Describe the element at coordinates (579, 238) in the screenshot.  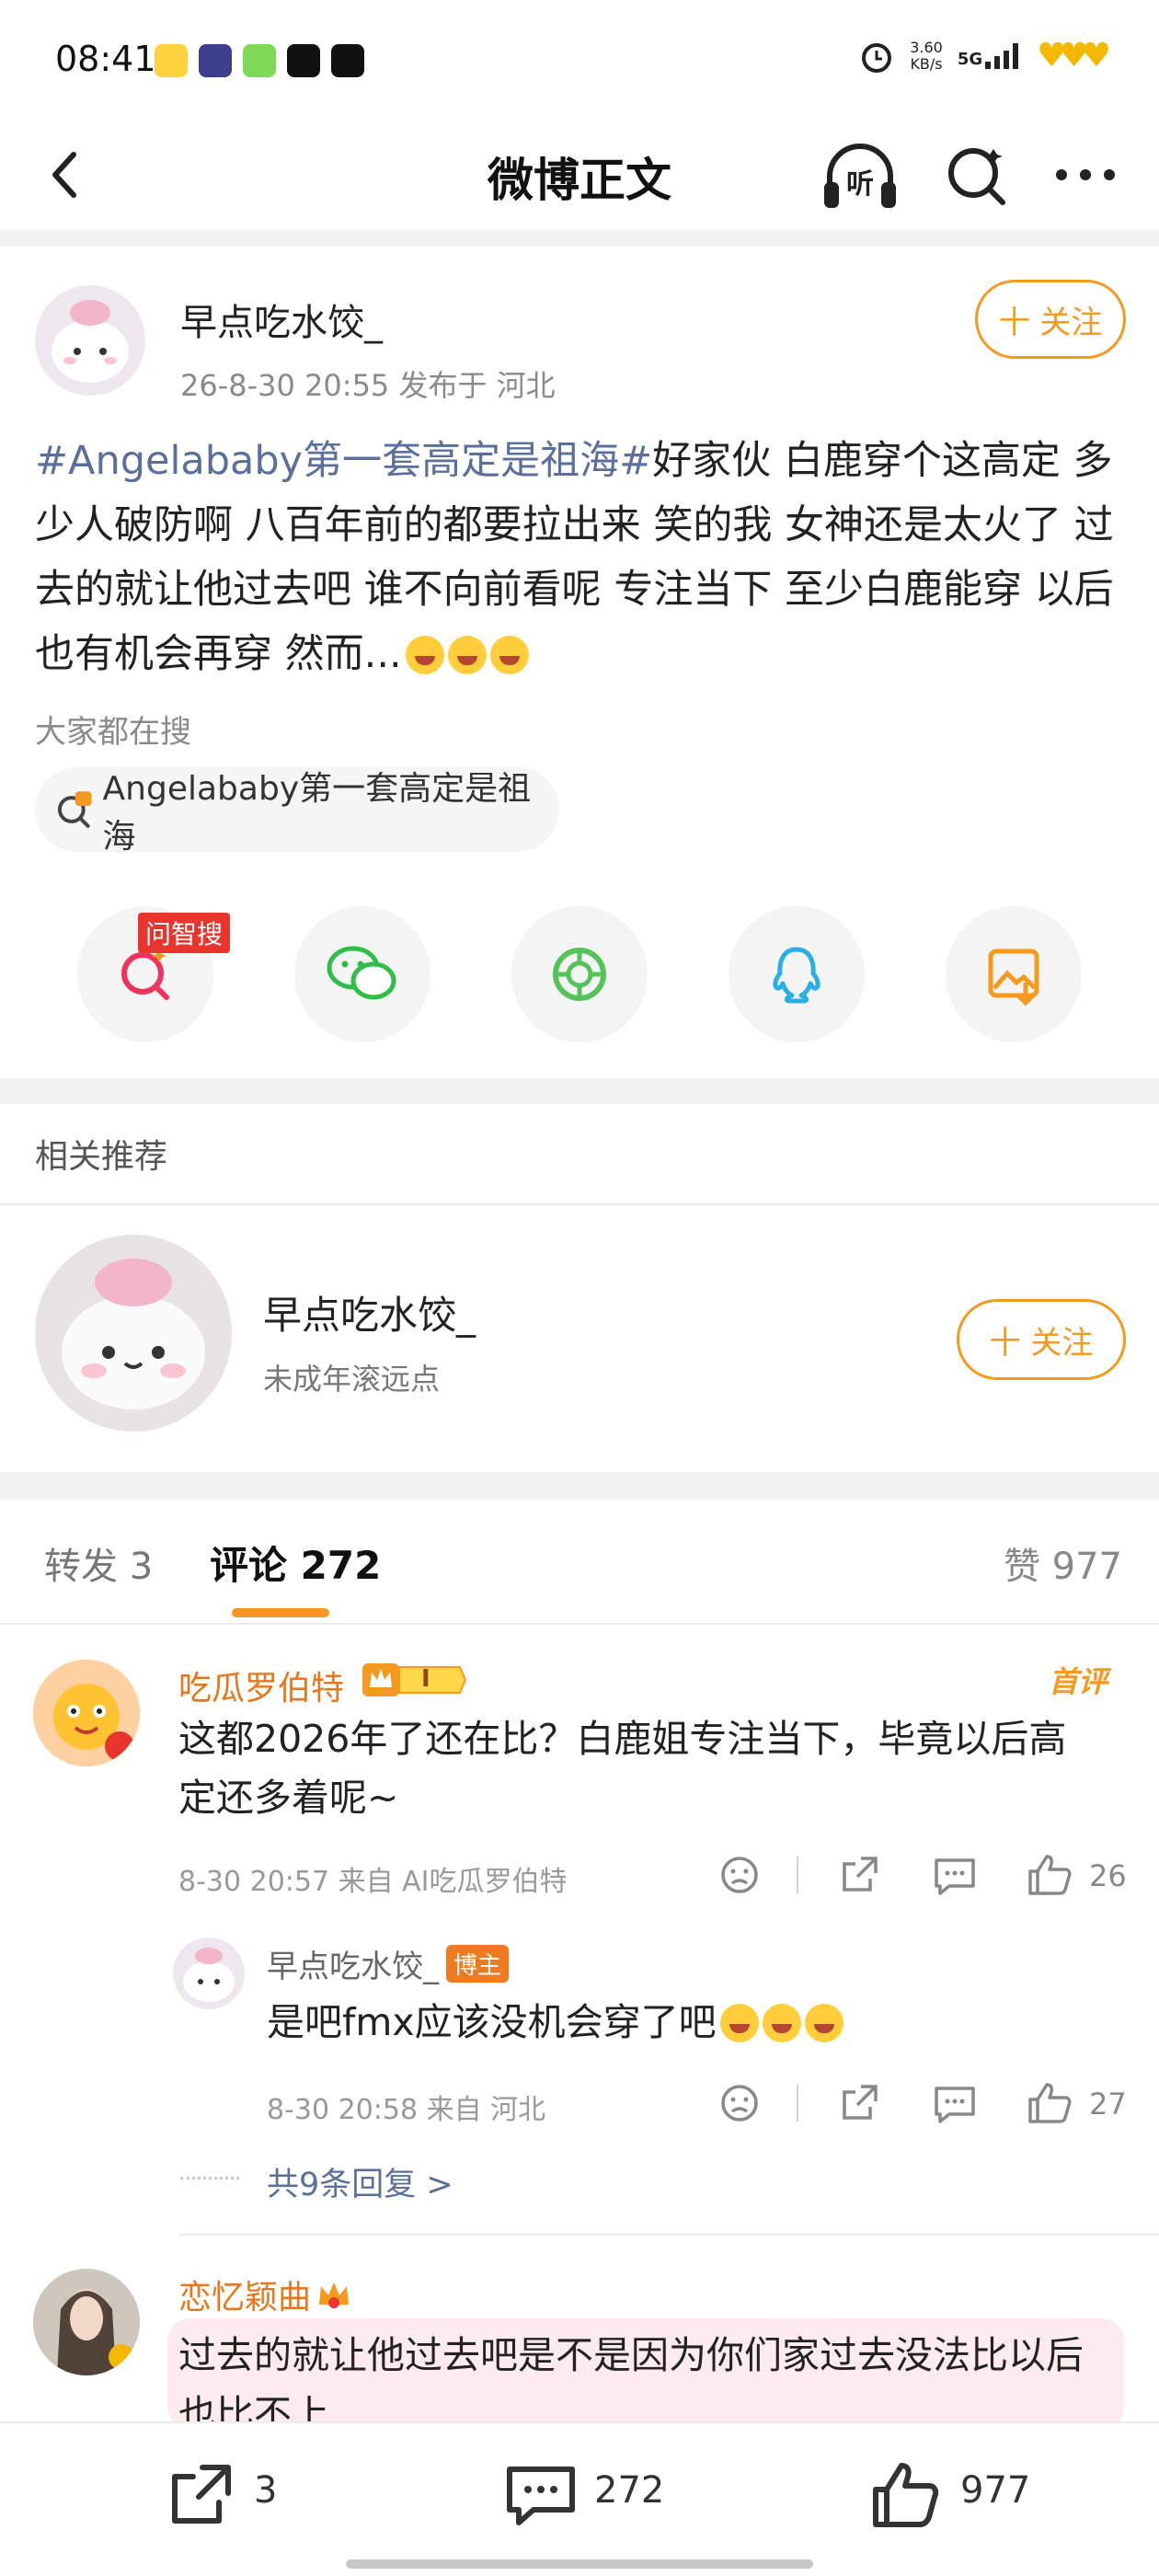
I see `section-gap` at that location.